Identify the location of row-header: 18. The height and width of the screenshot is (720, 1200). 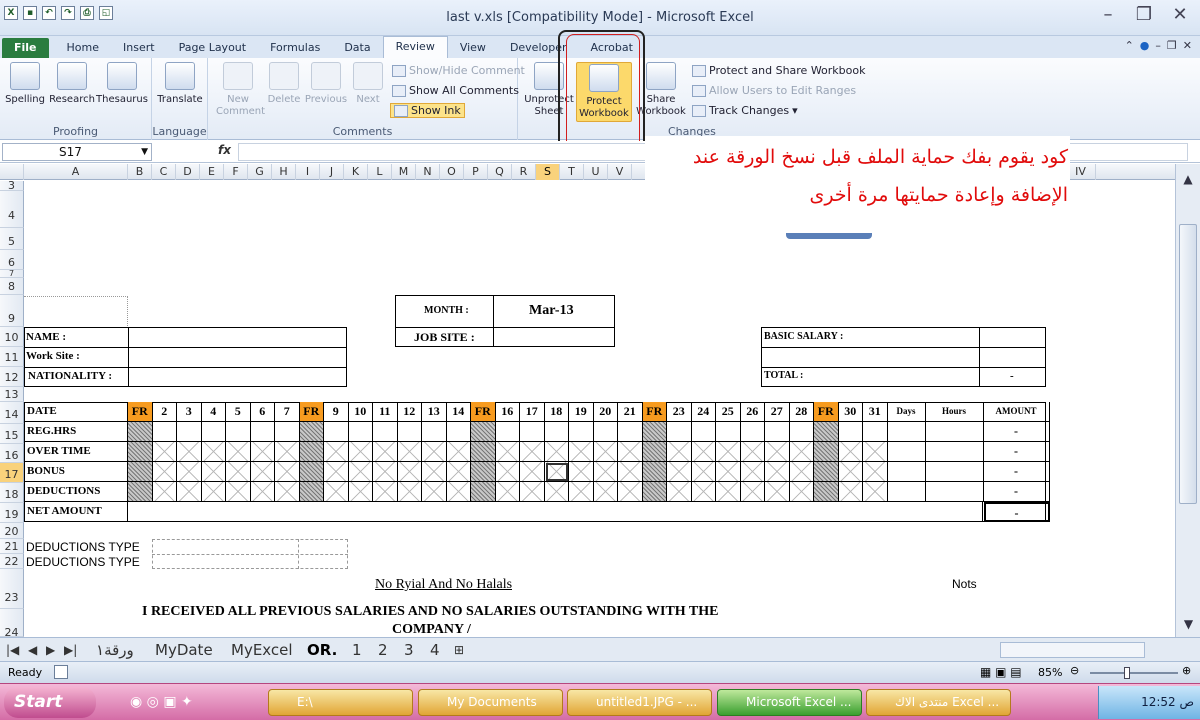
(12, 493).